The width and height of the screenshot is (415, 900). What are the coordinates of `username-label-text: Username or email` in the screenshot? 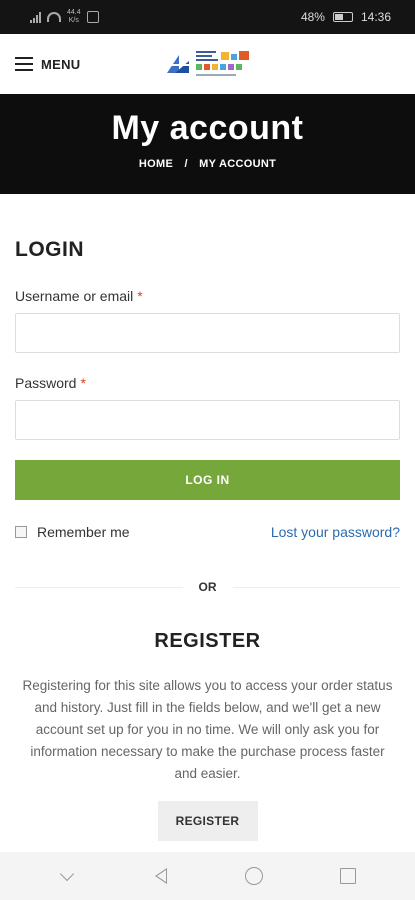 It's located at (74, 296).